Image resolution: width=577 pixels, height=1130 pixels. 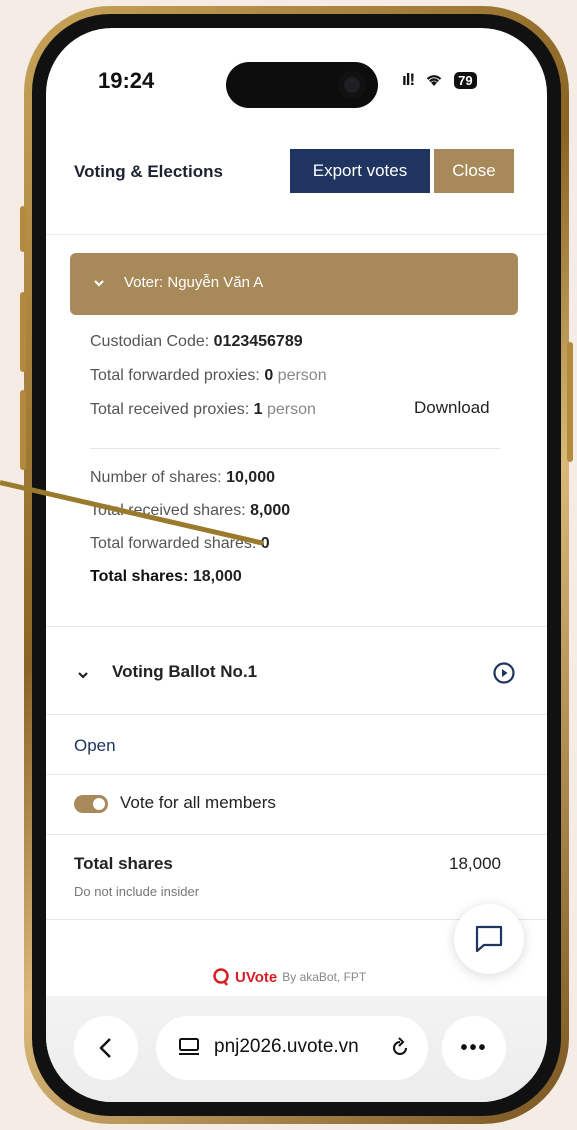 I want to click on received-proxies-label: Total received proxies:, so click(x=170, y=409).